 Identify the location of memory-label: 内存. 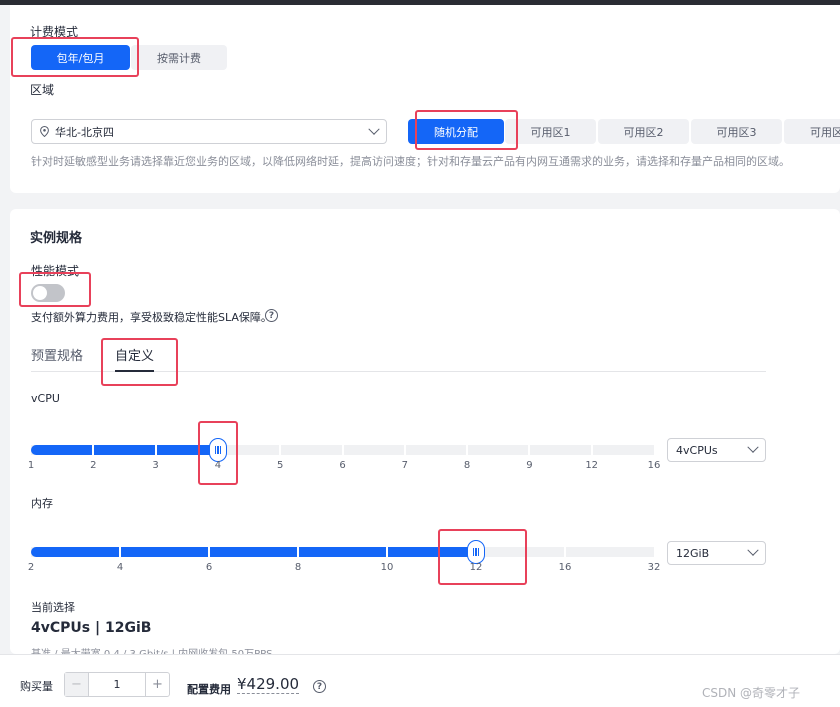
(42, 503).